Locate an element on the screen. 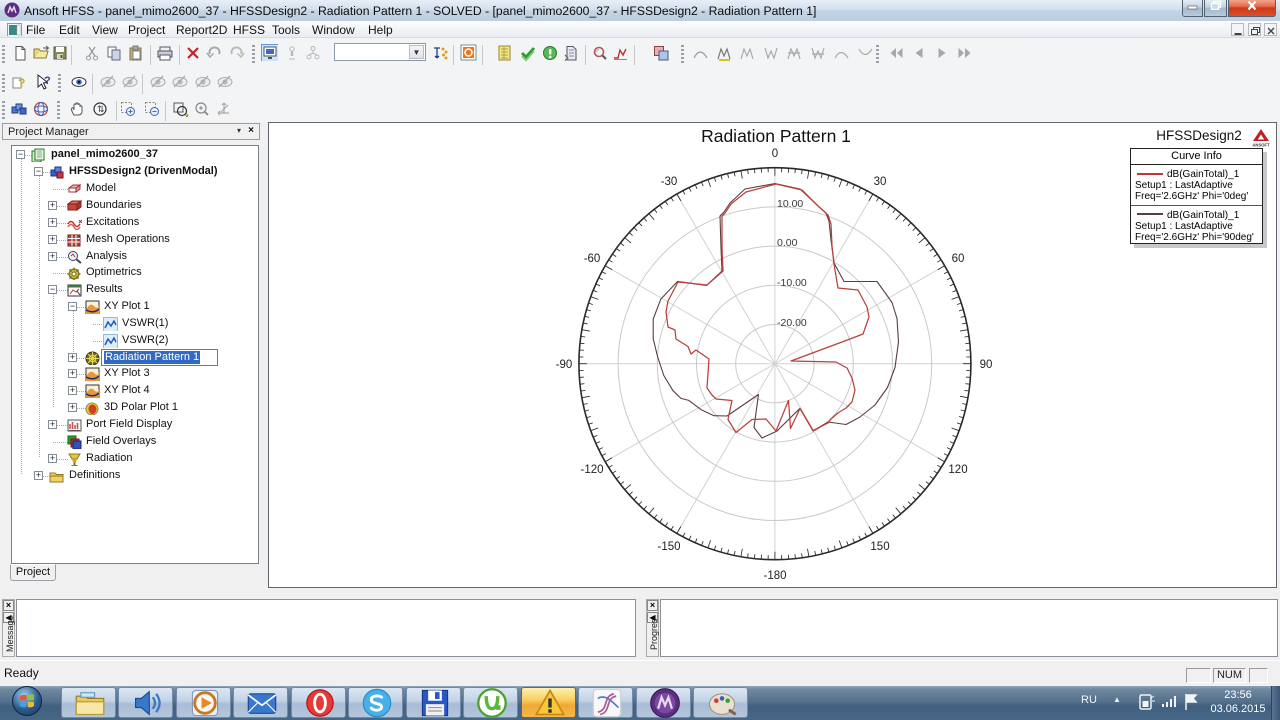 Image resolution: width=1280 pixels, height=720 pixels. svg-text: -90 is located at coordinates (564, 365).